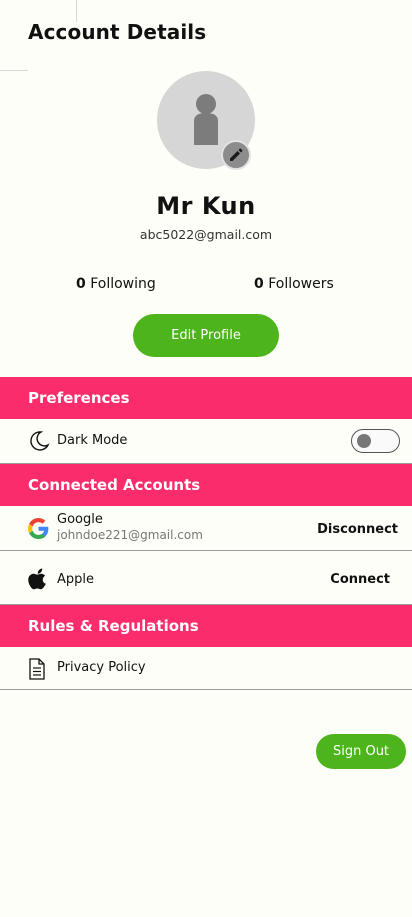 Image resolution: width=412 pixels, height=917 pixels. What do you see at coordinates (80, 519) in the screenshot?
I see `google-account-name: Google` at bounding box center [80, 519].